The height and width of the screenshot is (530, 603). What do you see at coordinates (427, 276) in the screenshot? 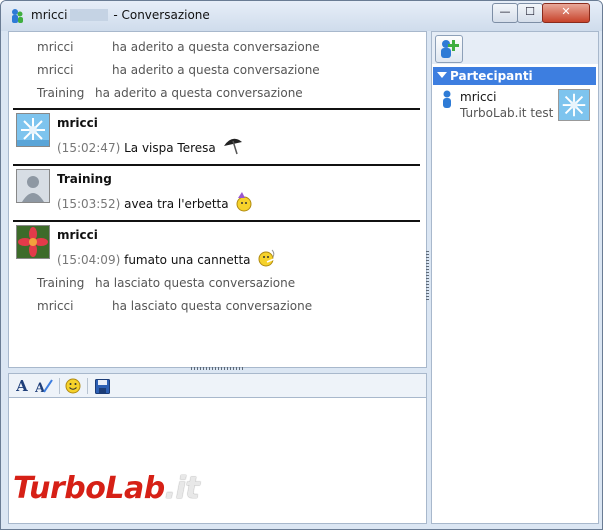
I see `vertical-splitter-handle` at bounding box center [427, 276].